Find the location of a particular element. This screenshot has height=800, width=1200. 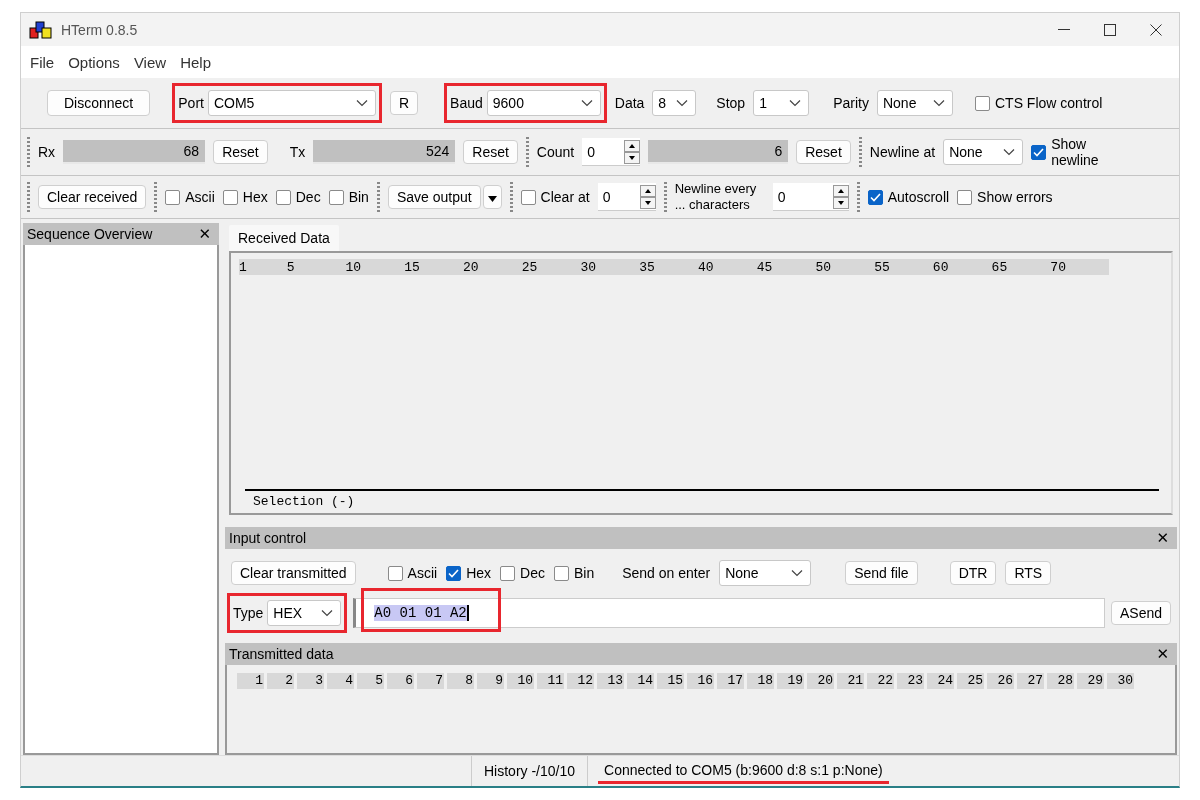

checkmark-icon is located at coordinates (875, 197).